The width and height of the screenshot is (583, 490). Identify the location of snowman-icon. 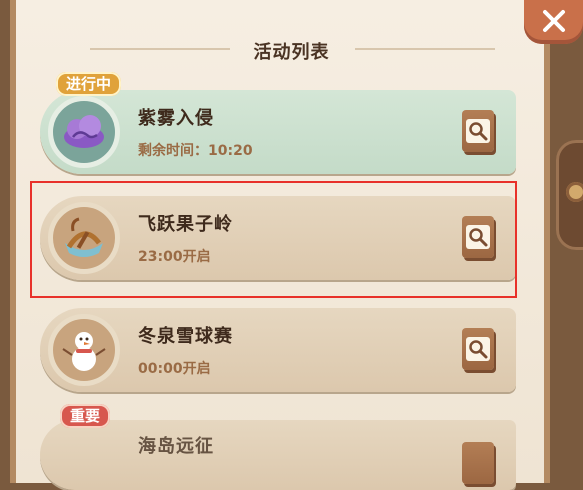
(84, 351).